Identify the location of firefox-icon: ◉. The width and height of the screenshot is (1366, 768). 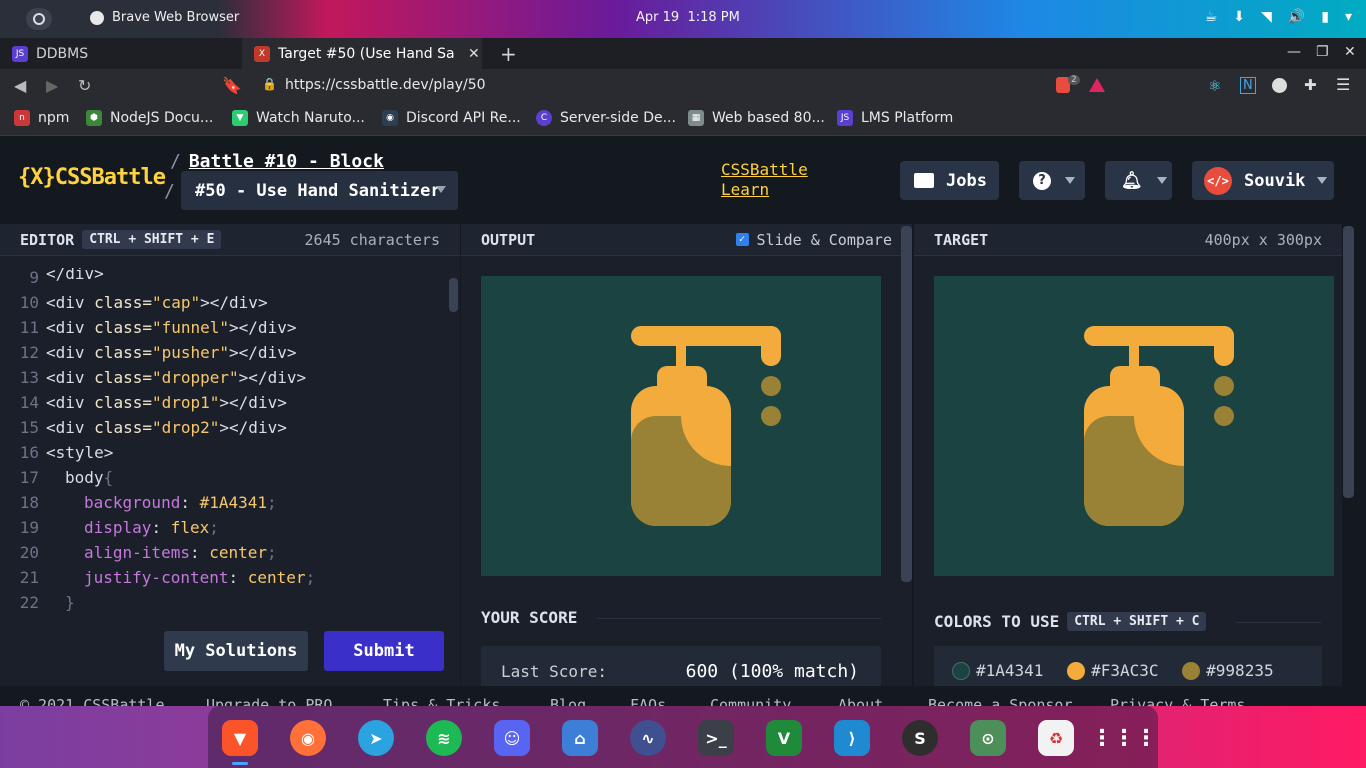
(308, 738).